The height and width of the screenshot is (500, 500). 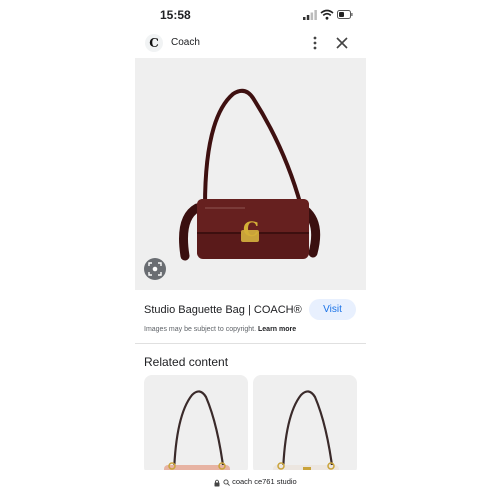 I want to click on result-header: C Coach, so click(x=250, y=44).